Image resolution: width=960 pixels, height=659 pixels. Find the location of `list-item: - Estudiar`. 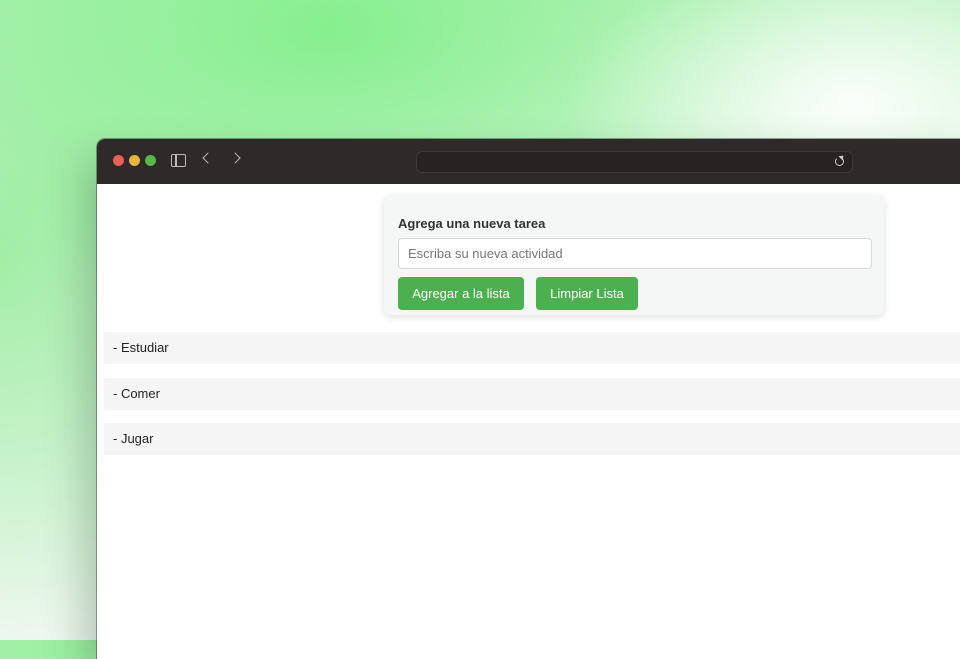

list-item: - Estudiar is located at coordinates (532, 348).